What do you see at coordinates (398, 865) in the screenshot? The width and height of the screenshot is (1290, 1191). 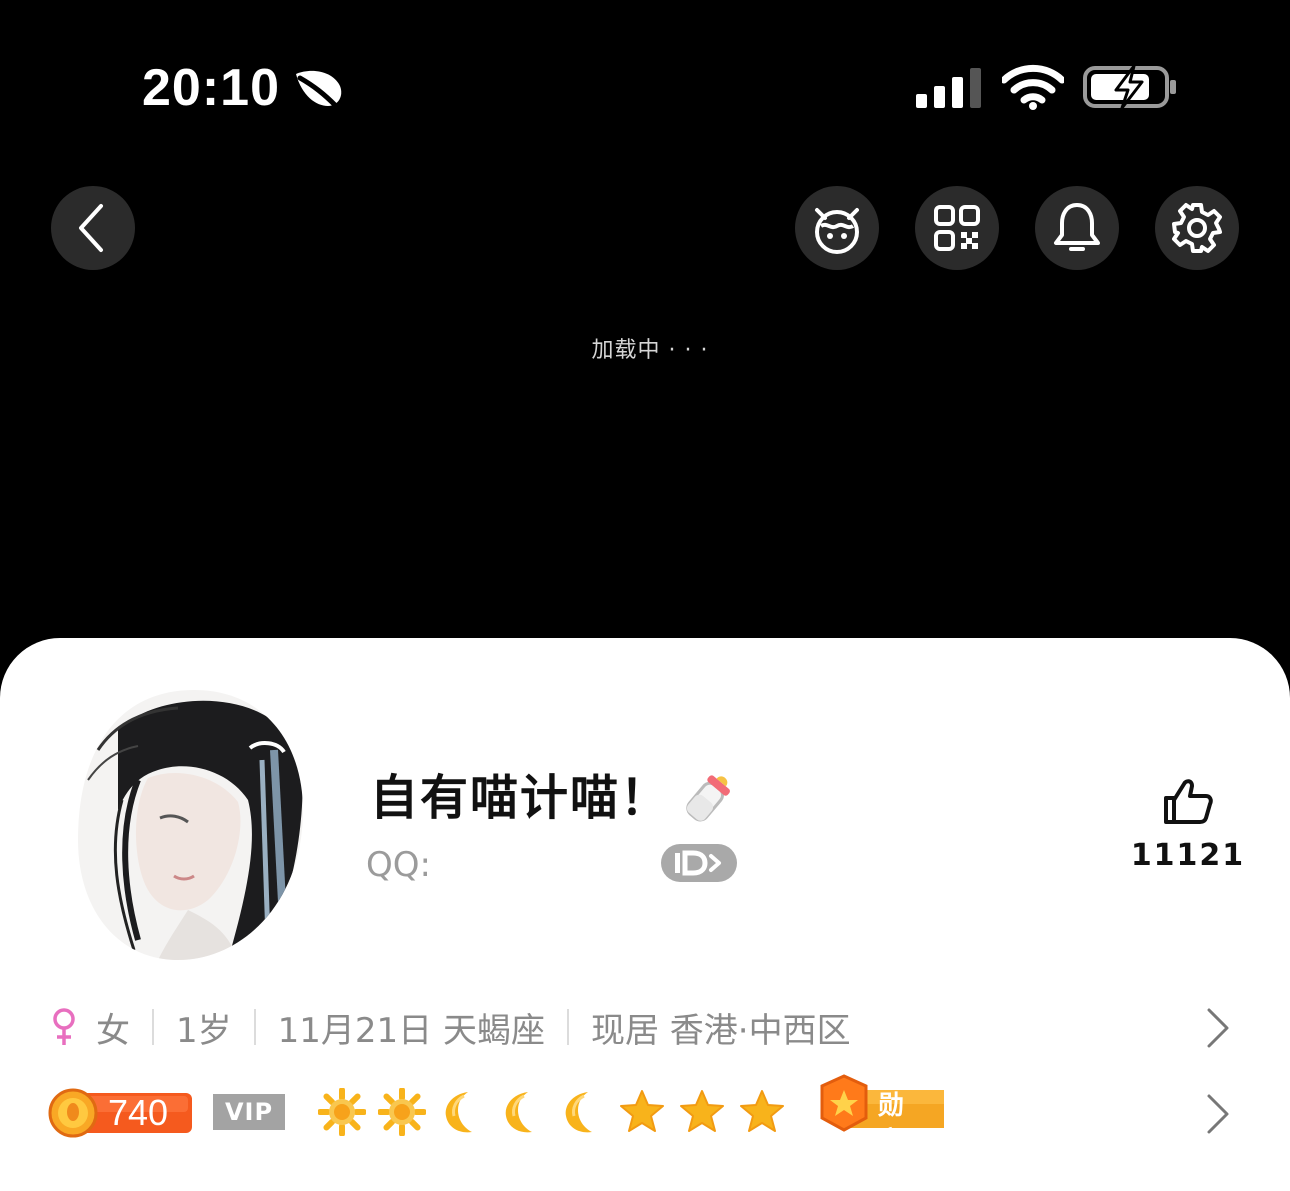 I see `qq-label: QQ:` at bounding box center [398, 865].